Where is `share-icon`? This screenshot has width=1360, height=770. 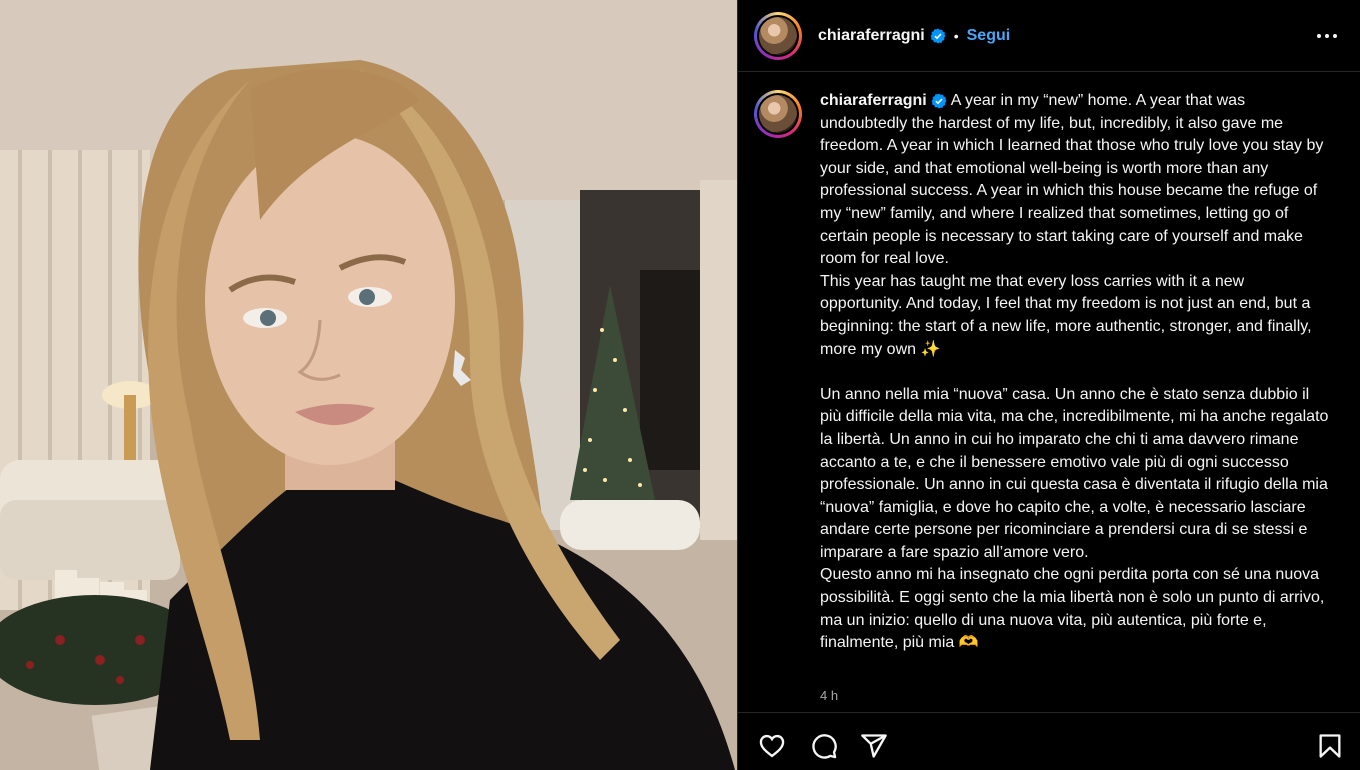 share-icon is located at coordinates (874, 746).